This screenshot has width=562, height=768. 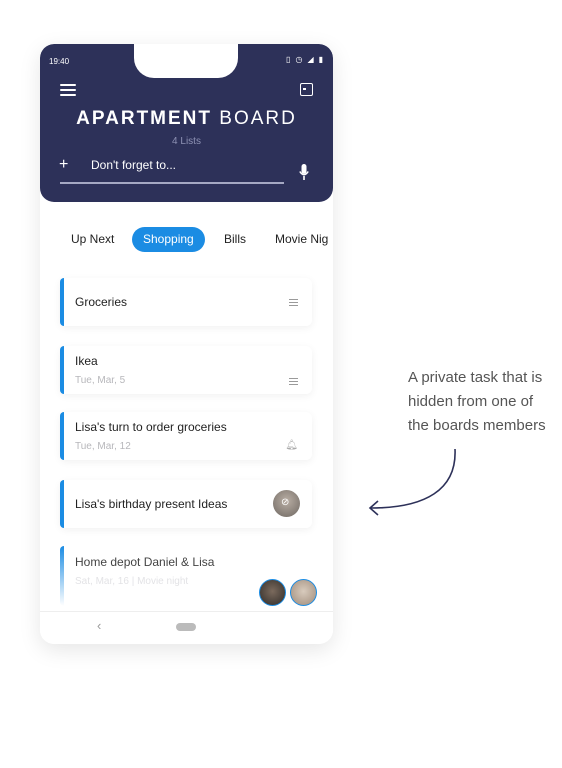 What do you see at coordinates (288, 59) in the screenshot?
I see `vibrate-icon: ▯` at bounding box center [288, 59].